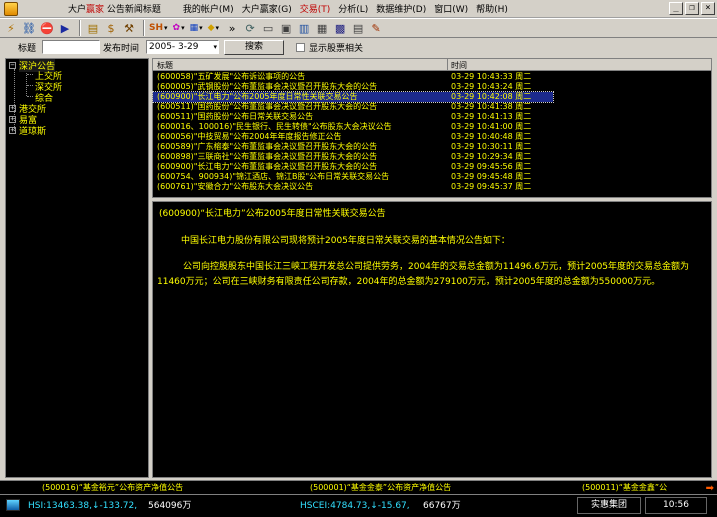 Image resolution: width=717 pixels, height=517 pixels. I want to click on row-title: (600056)"中技贸易"公布2004年年度报告修正公告, so click(249, 136).